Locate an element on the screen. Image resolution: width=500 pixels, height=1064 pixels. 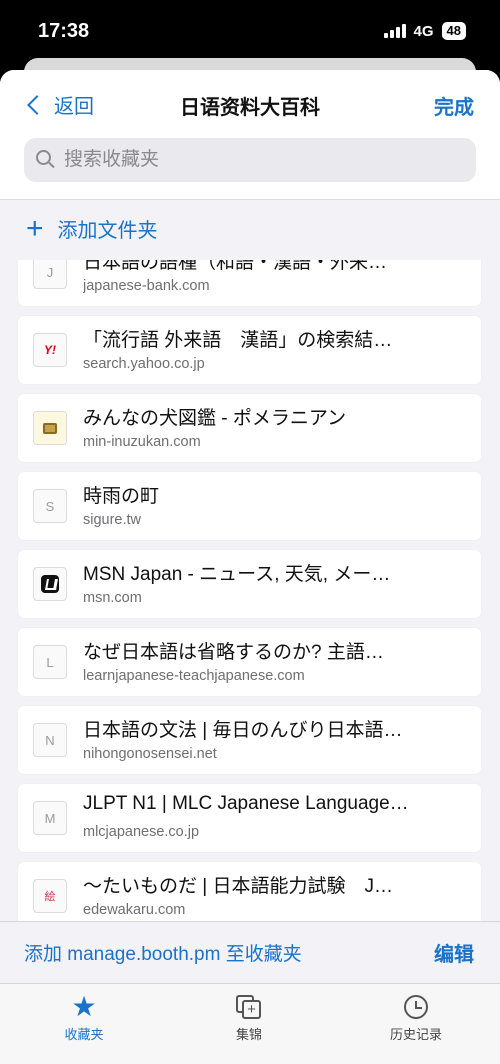
search-bar is located at coordinates (250, 160).